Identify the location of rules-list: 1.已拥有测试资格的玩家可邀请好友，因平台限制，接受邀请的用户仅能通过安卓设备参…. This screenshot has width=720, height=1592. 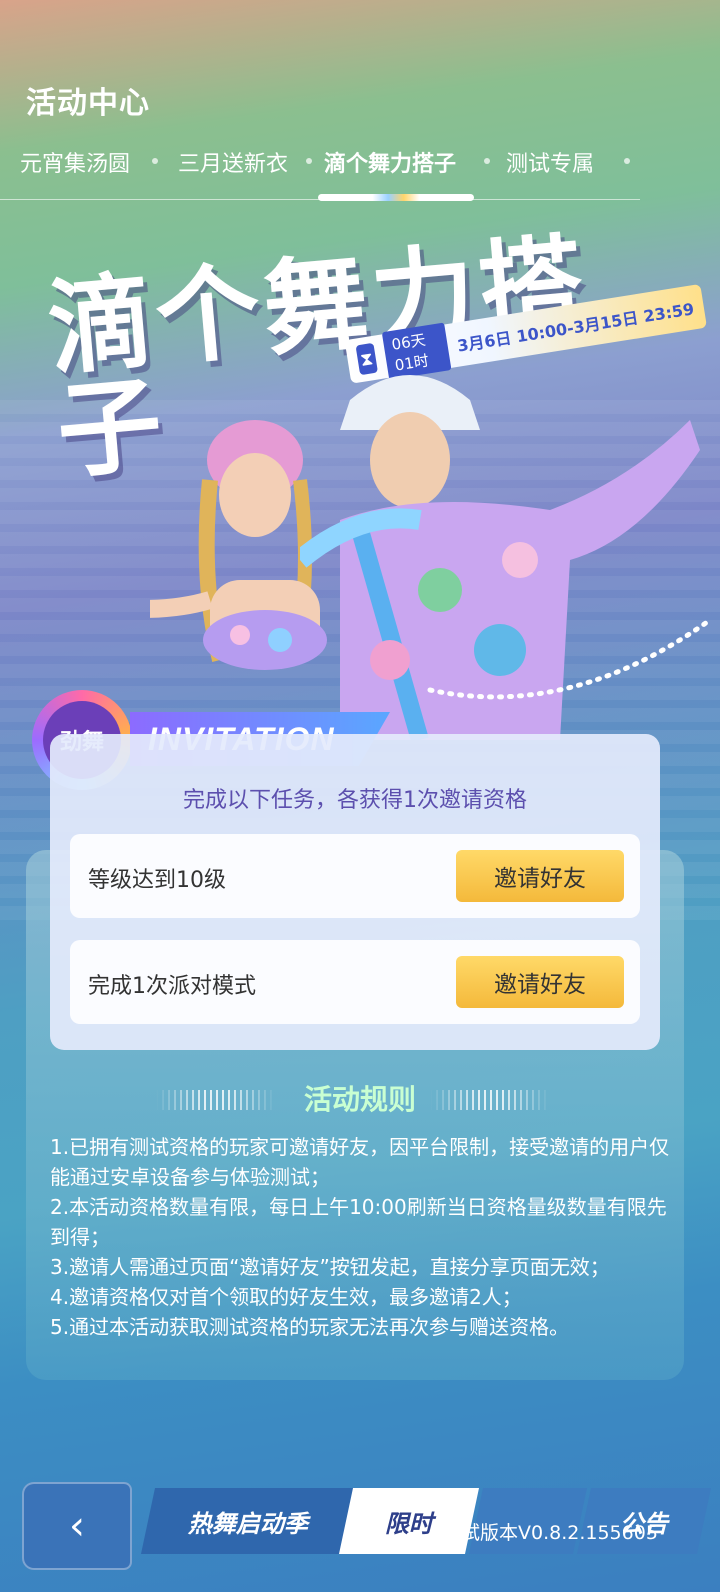
(360, 1237).